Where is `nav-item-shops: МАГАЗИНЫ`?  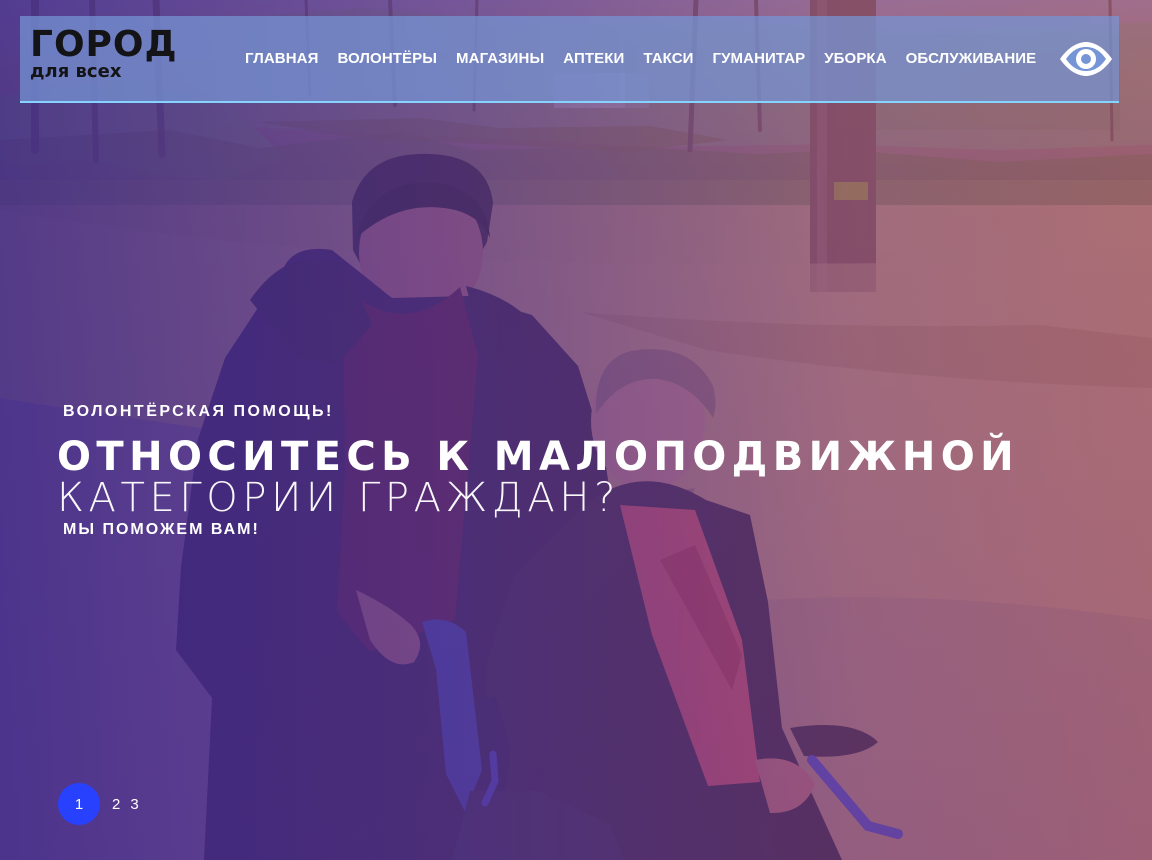 nav-item-shops: МАГАЗИНЫ is located at coordinates (500, 58).